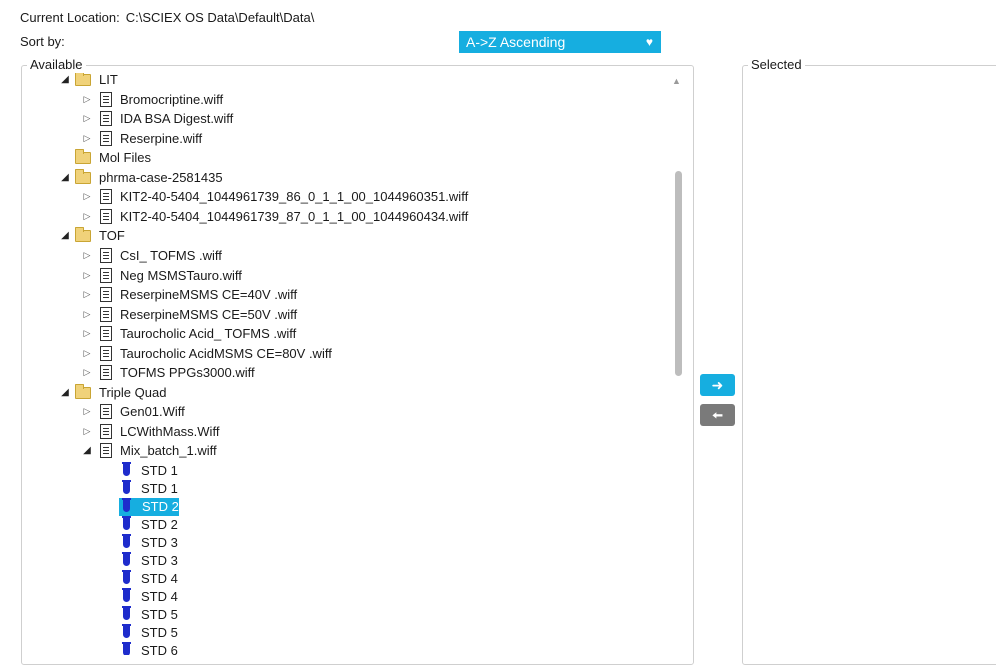 This screenshot has height=665, width=996. Describe the element at coordinates (717, 415) in the screenshot. I see `remove-from-selected-button: 🠨` at that location.